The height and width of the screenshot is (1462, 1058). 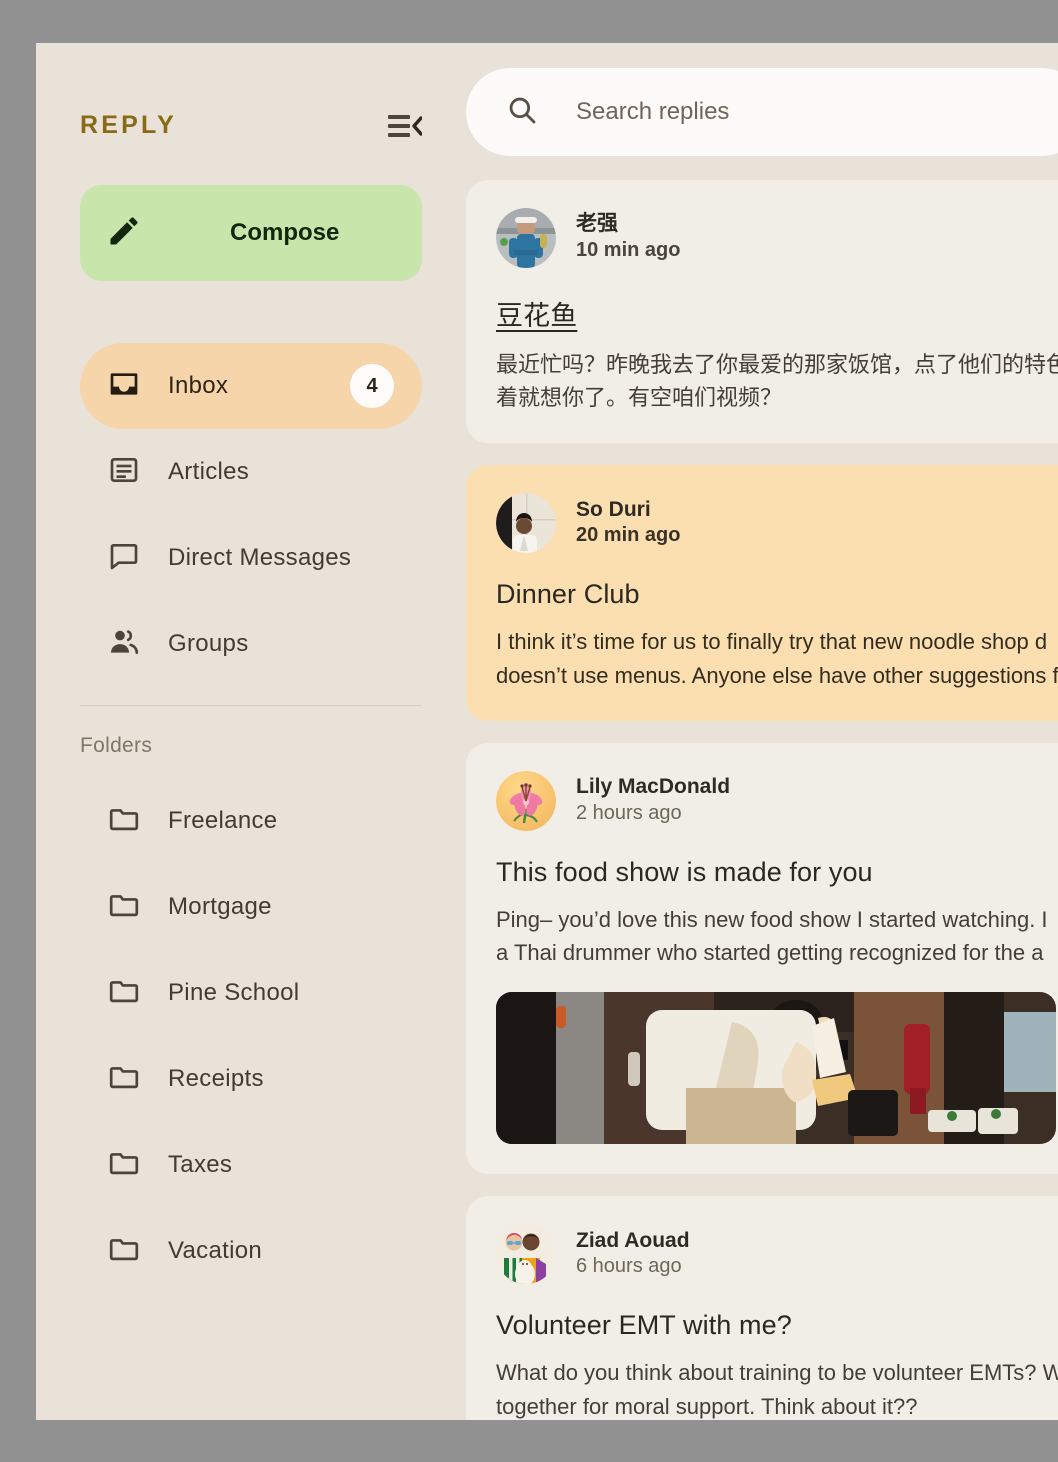 I want to click on email-card-meta: Ziad Aouad 6 hours ago, so click(x=633, y=1255).